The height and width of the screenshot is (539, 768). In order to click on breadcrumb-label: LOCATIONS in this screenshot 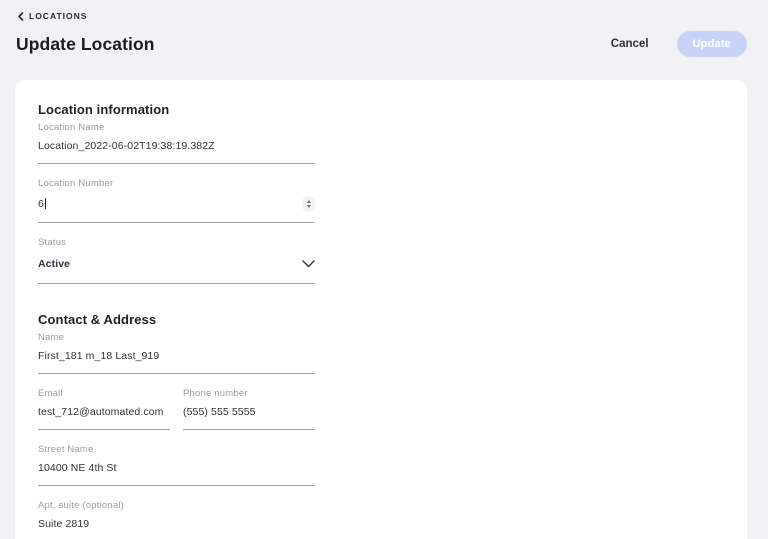, I will do `click(58, 16)`.